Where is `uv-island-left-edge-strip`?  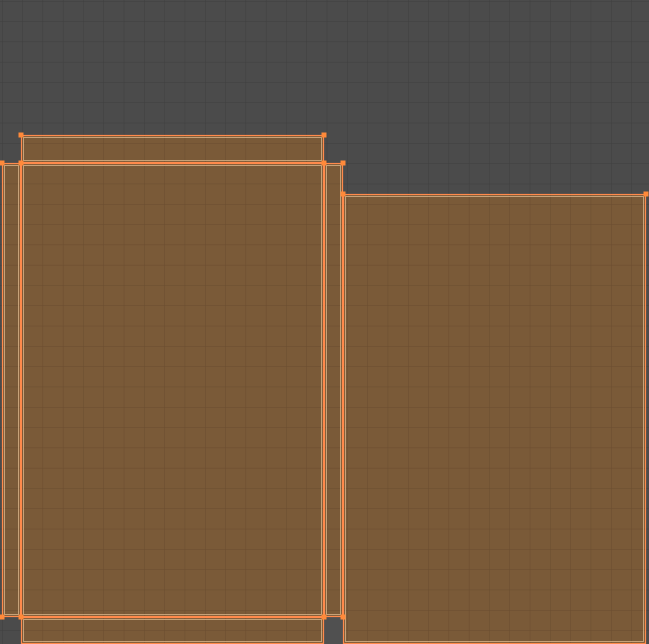
uv-island-left-edge-strip is located at coordinates (11, 390).